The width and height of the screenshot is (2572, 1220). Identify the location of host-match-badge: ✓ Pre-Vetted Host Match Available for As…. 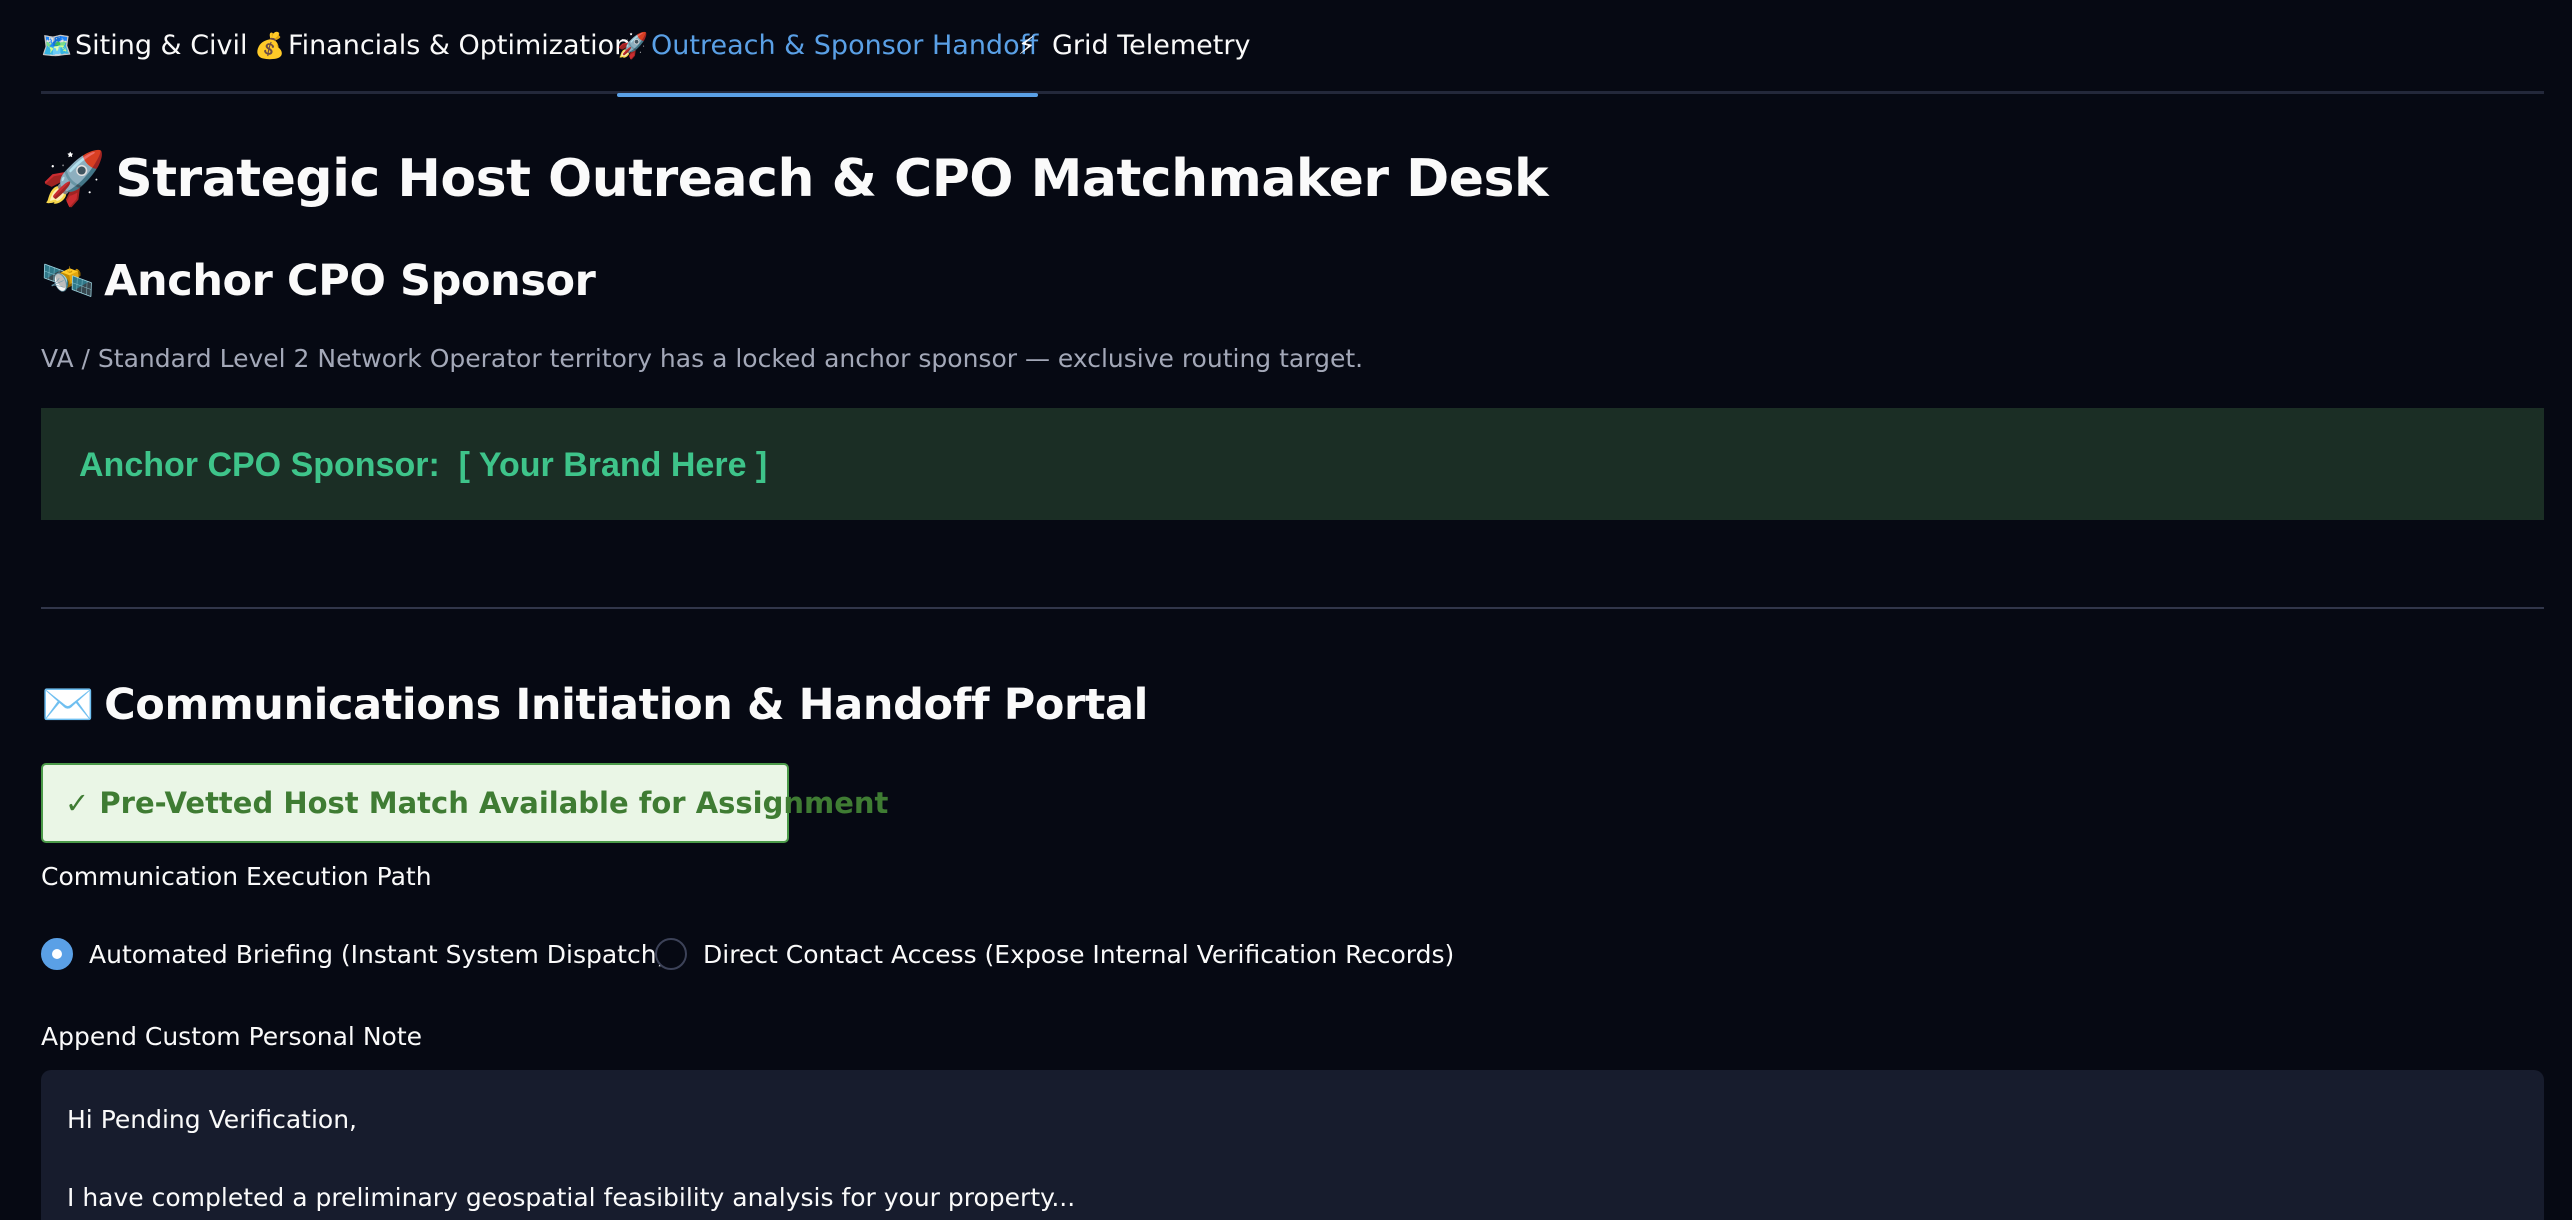
(464, 803).